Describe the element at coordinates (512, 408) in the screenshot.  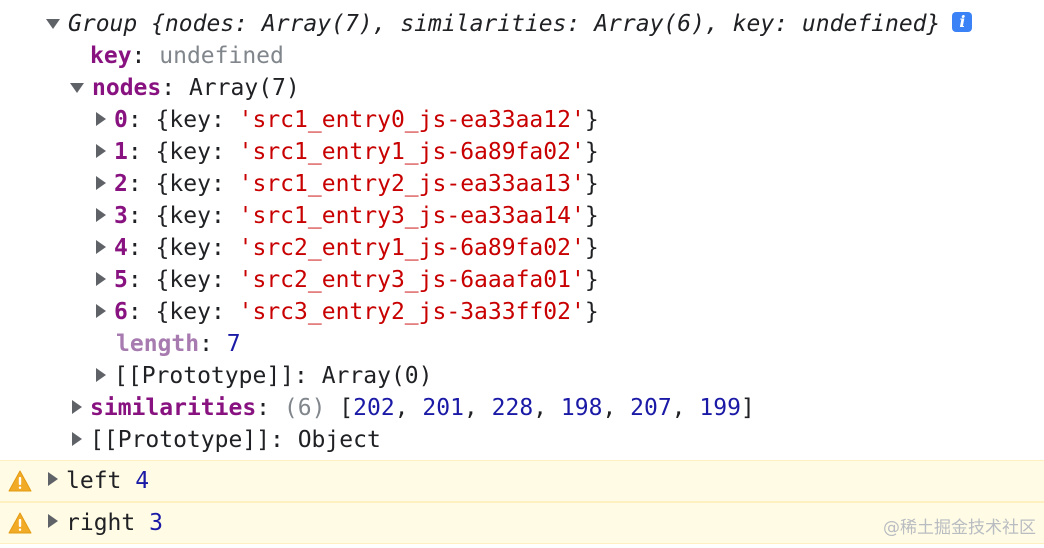
I see `similarity-value: 228` at that location.